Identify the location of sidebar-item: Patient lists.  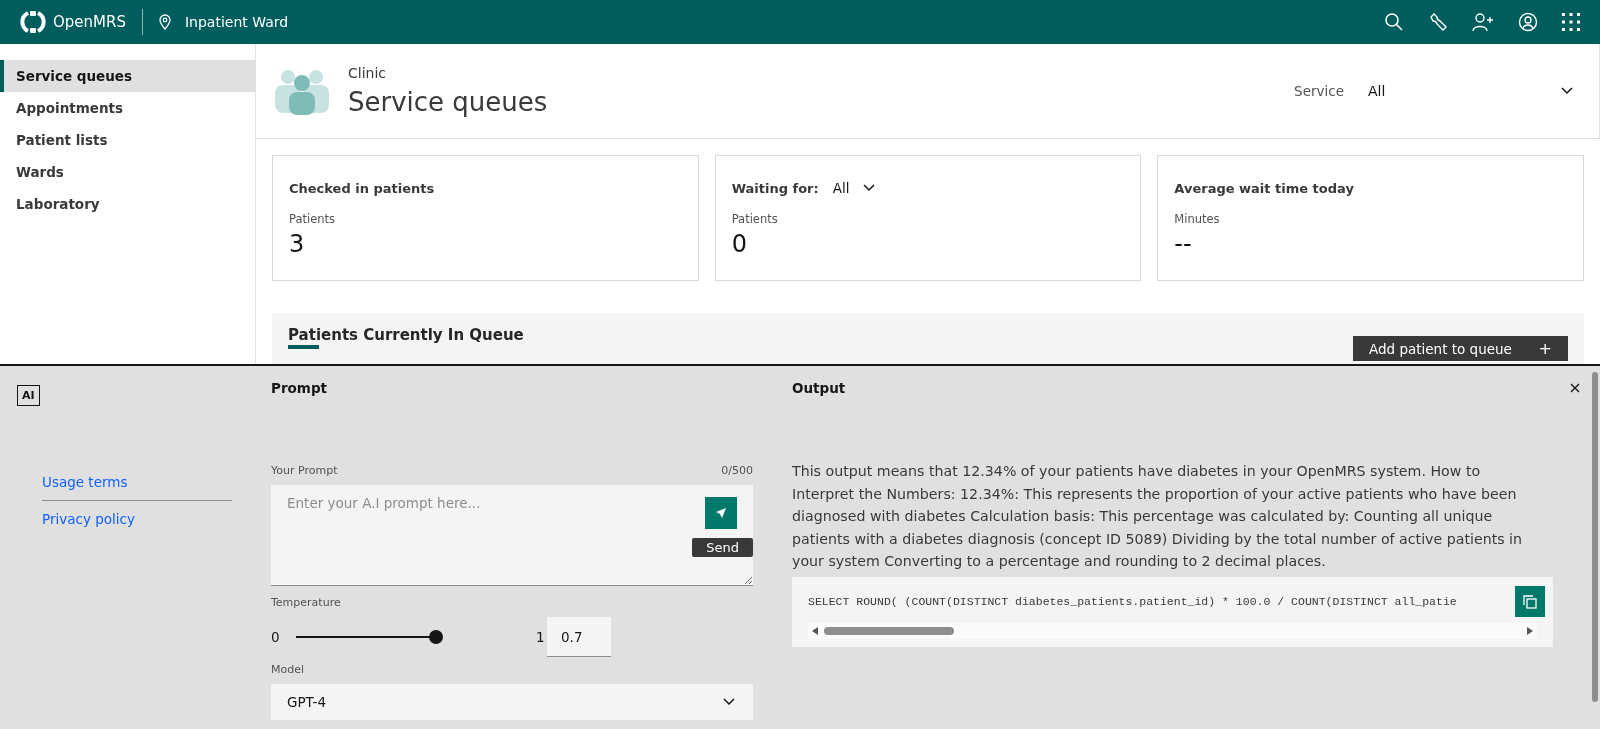
(127, 140).